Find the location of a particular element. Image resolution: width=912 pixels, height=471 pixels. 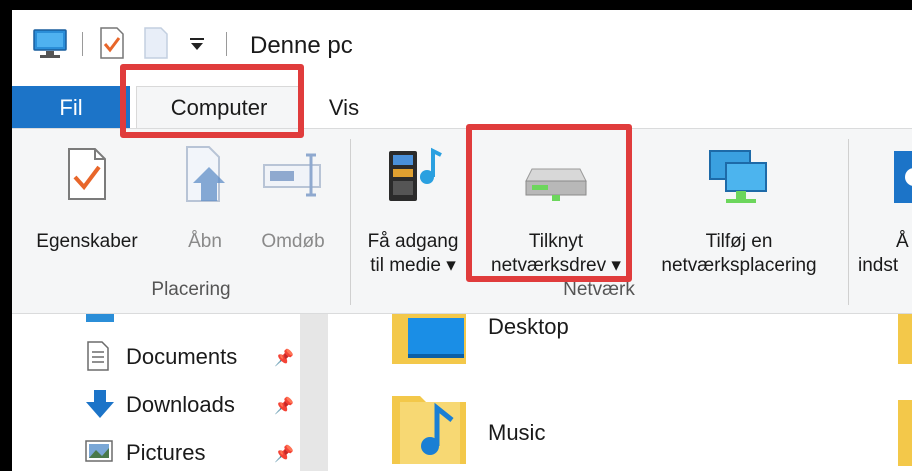

customize-toolbar-icon is located at coordinates (197, 44).